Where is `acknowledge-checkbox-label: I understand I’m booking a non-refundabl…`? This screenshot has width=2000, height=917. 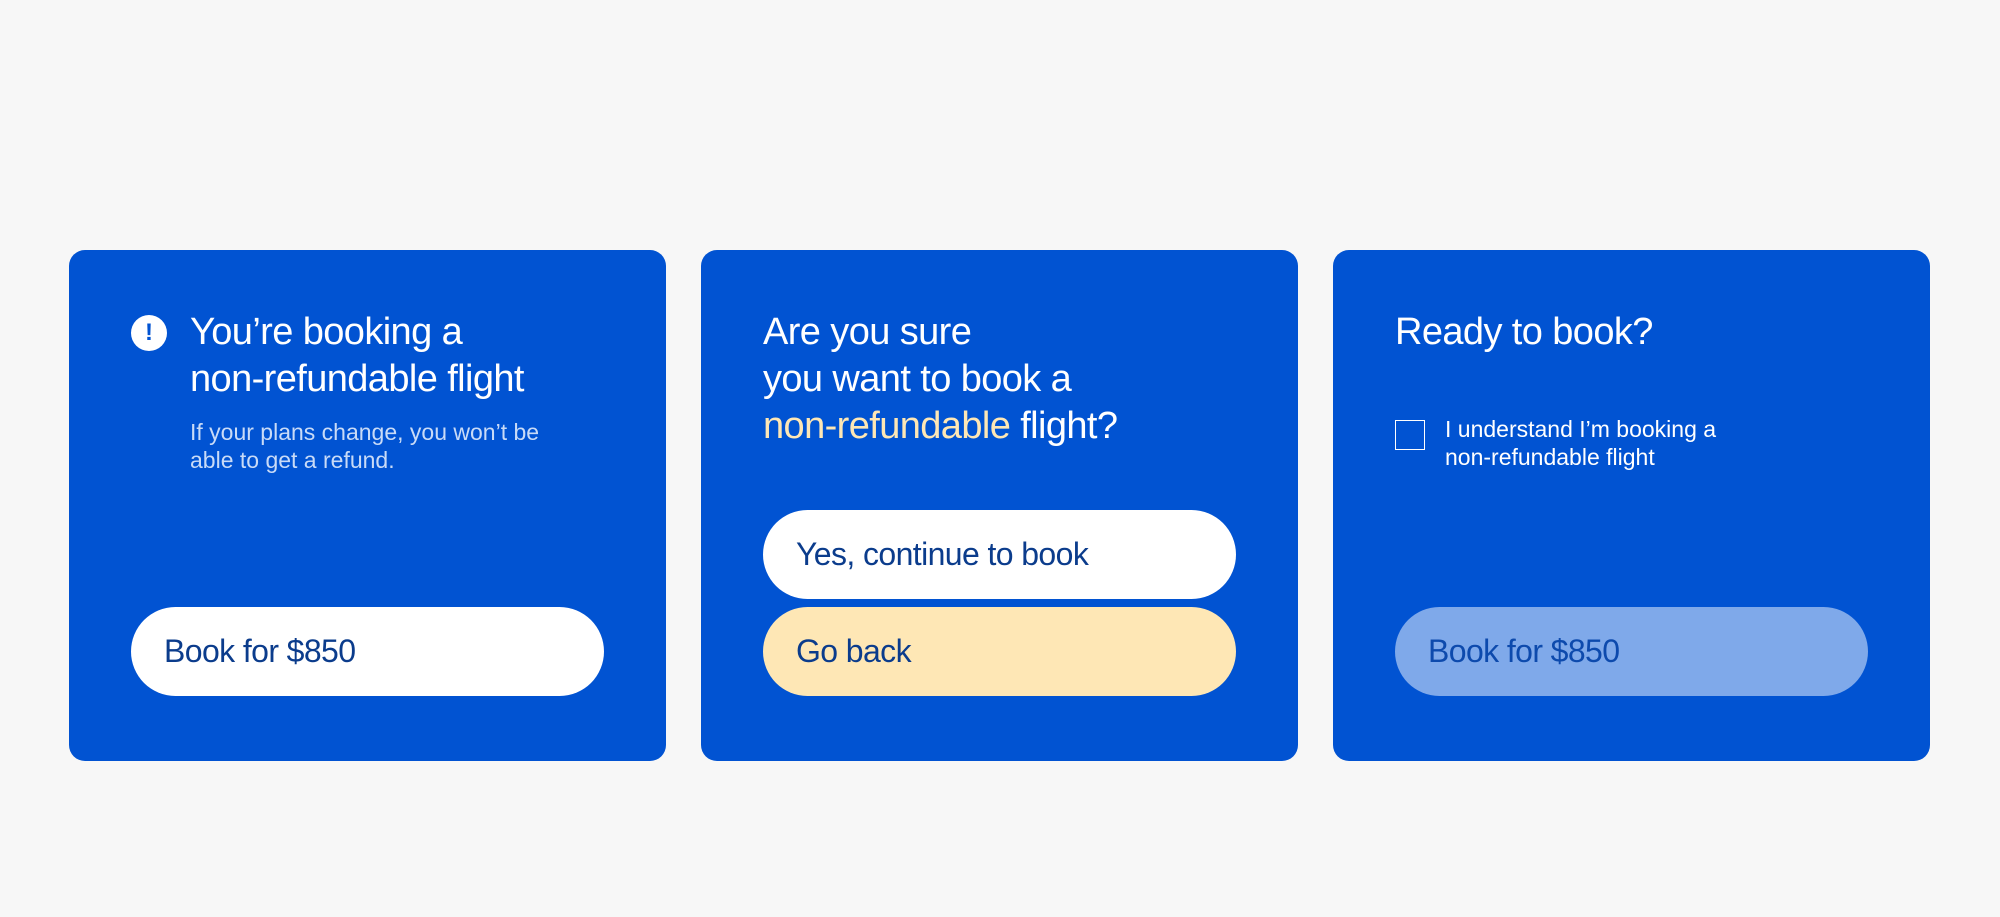
acknowledge-checkbox-label: I understand I’m booking a non-refundabl… is located at coordinates (1645, 443).